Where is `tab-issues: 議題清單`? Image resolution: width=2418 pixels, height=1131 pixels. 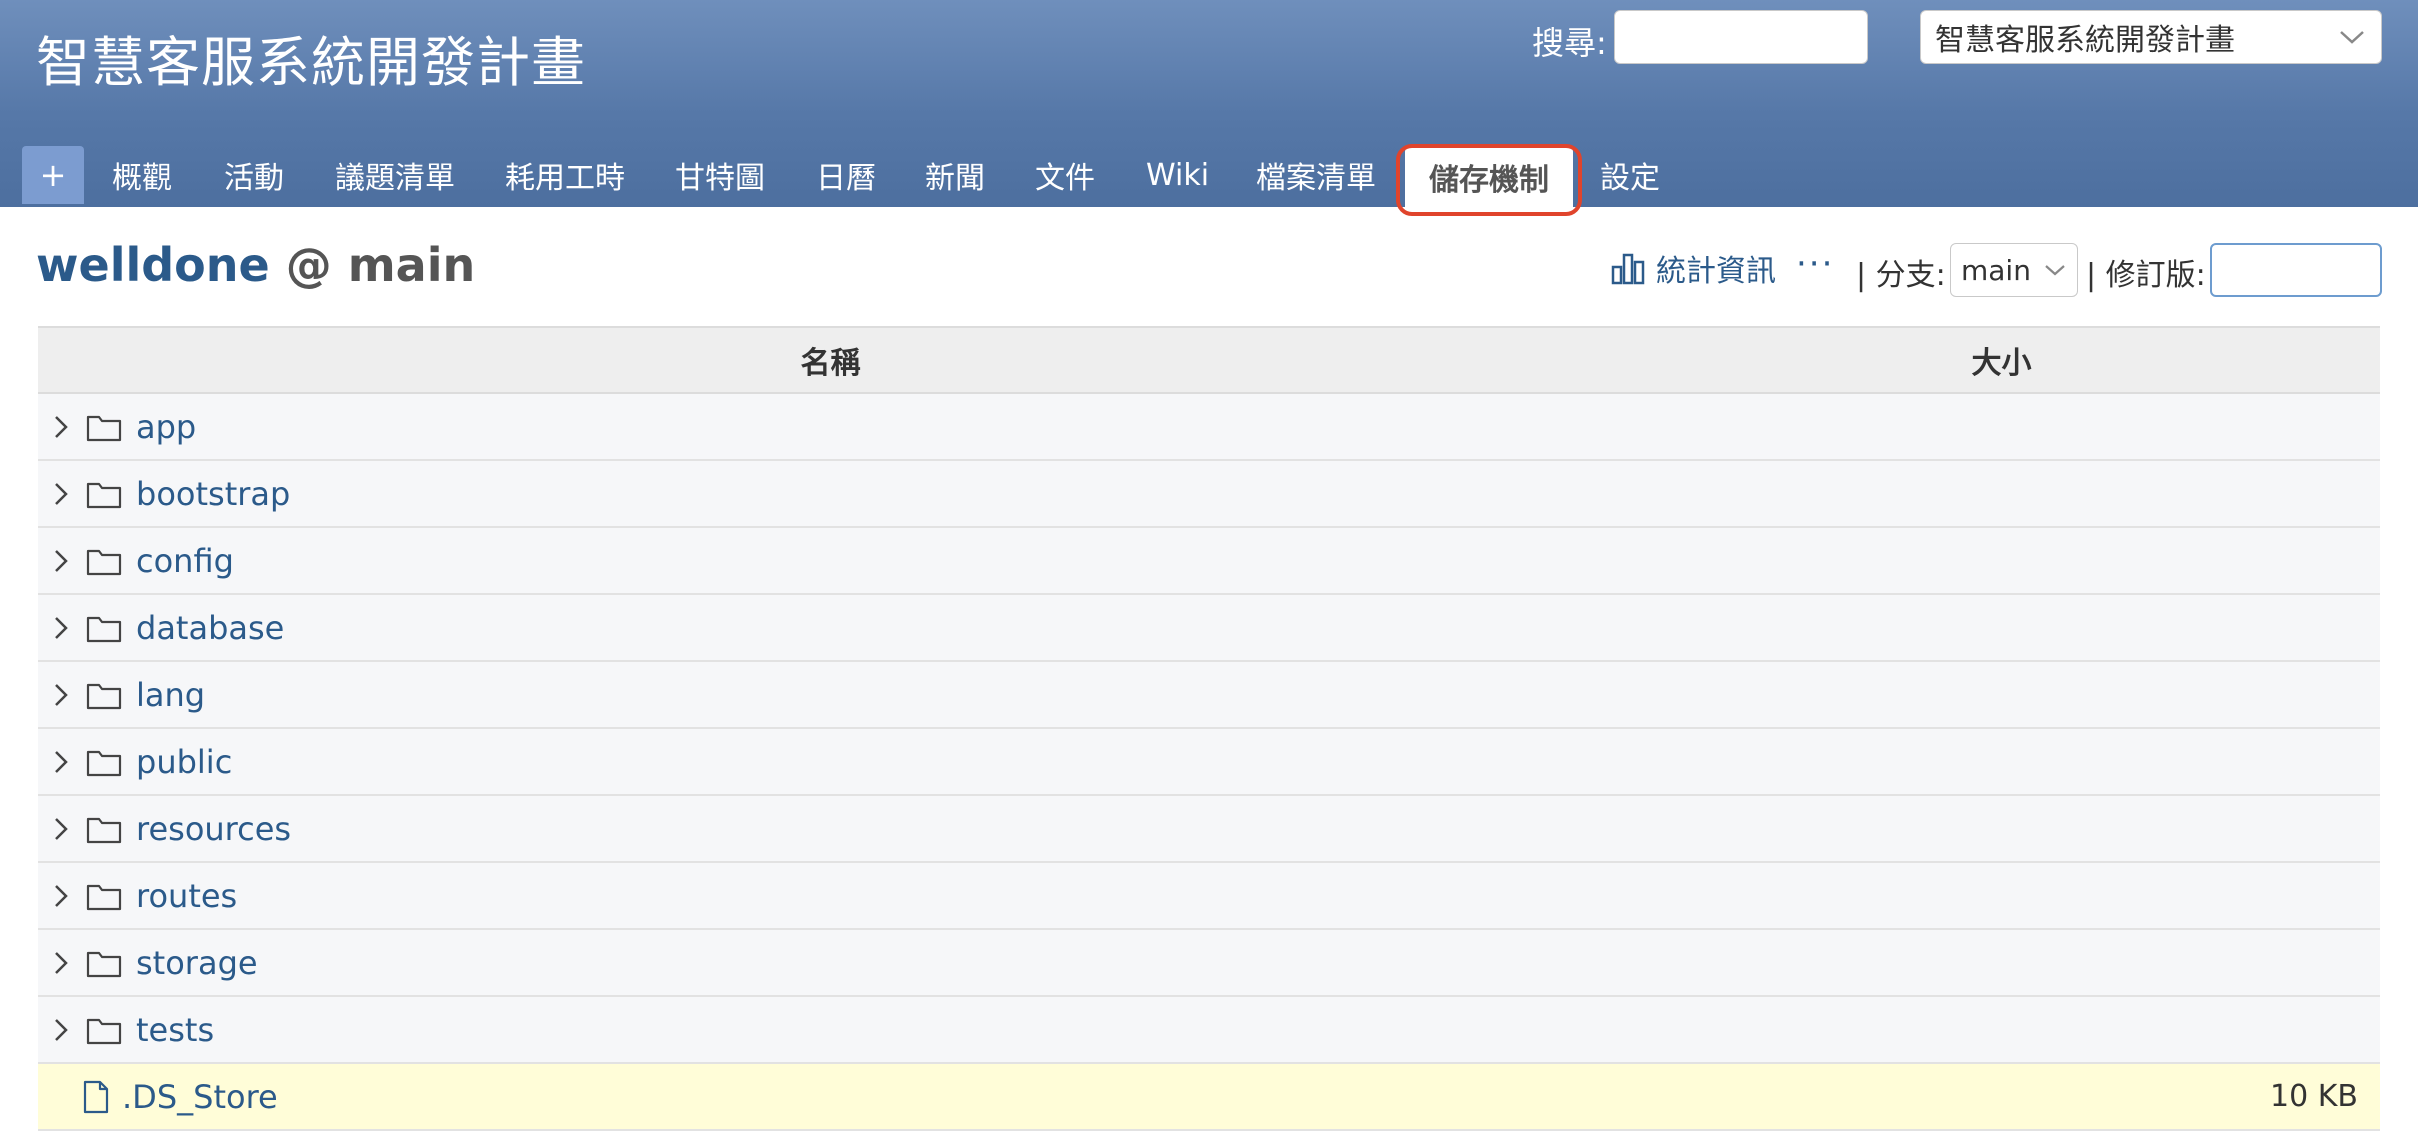
tab-issues: 議題清單 is located at coordinates (395, 175).